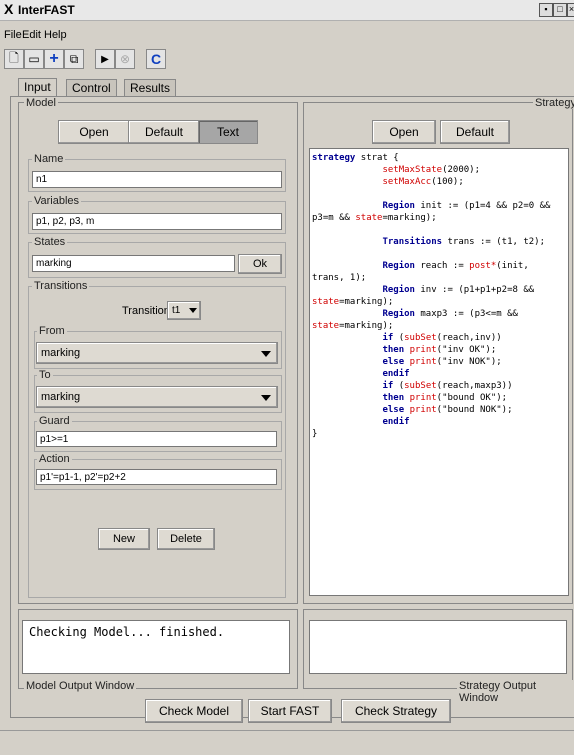 This screenshot has height=755, width=574. I want to click on guard-label: Guard, so click(54, 421).